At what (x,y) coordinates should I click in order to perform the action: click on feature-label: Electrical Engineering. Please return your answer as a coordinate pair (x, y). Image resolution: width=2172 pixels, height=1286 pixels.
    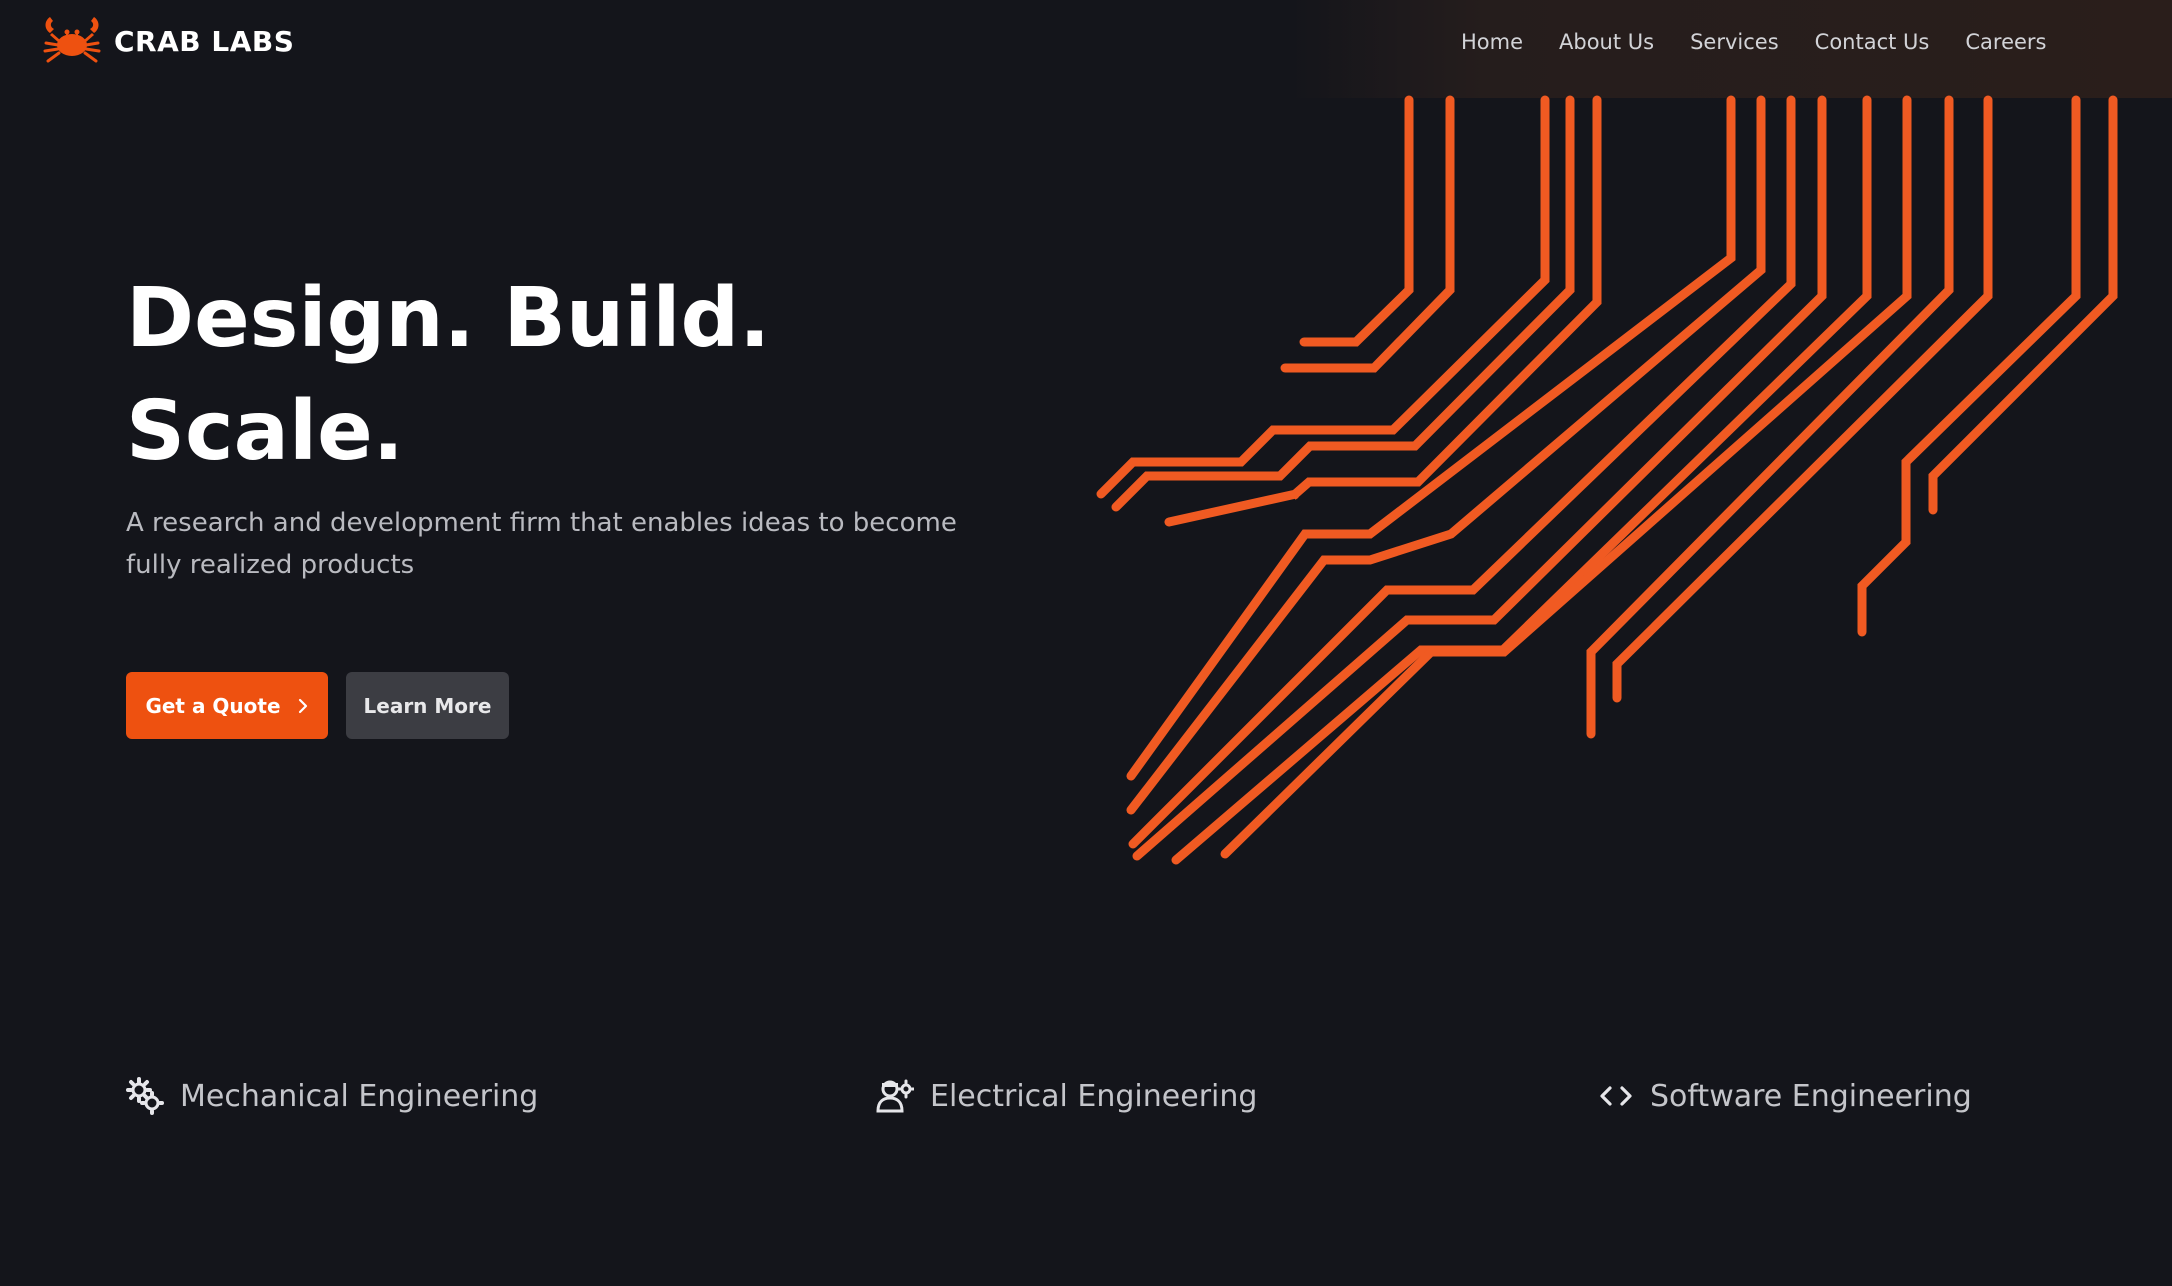
    Looking at the image, I should click on (1094, 1096).